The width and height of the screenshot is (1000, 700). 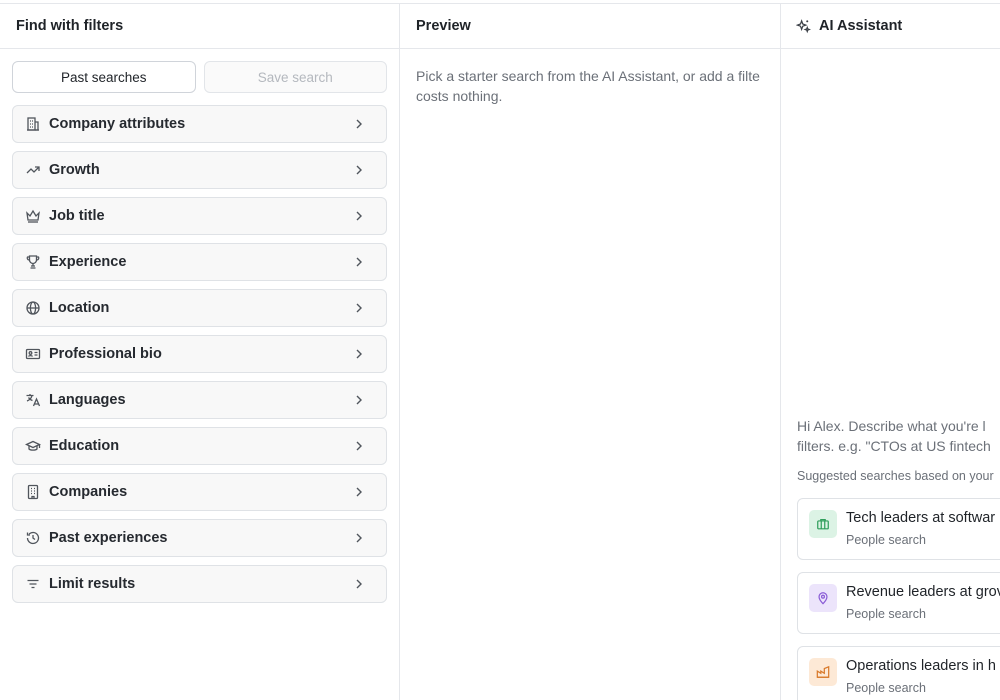 What do you see at coordinates (199, 26) in the screenshot?
I see `filters-panel-title: Find with filters` at bounding box center [199, 26].